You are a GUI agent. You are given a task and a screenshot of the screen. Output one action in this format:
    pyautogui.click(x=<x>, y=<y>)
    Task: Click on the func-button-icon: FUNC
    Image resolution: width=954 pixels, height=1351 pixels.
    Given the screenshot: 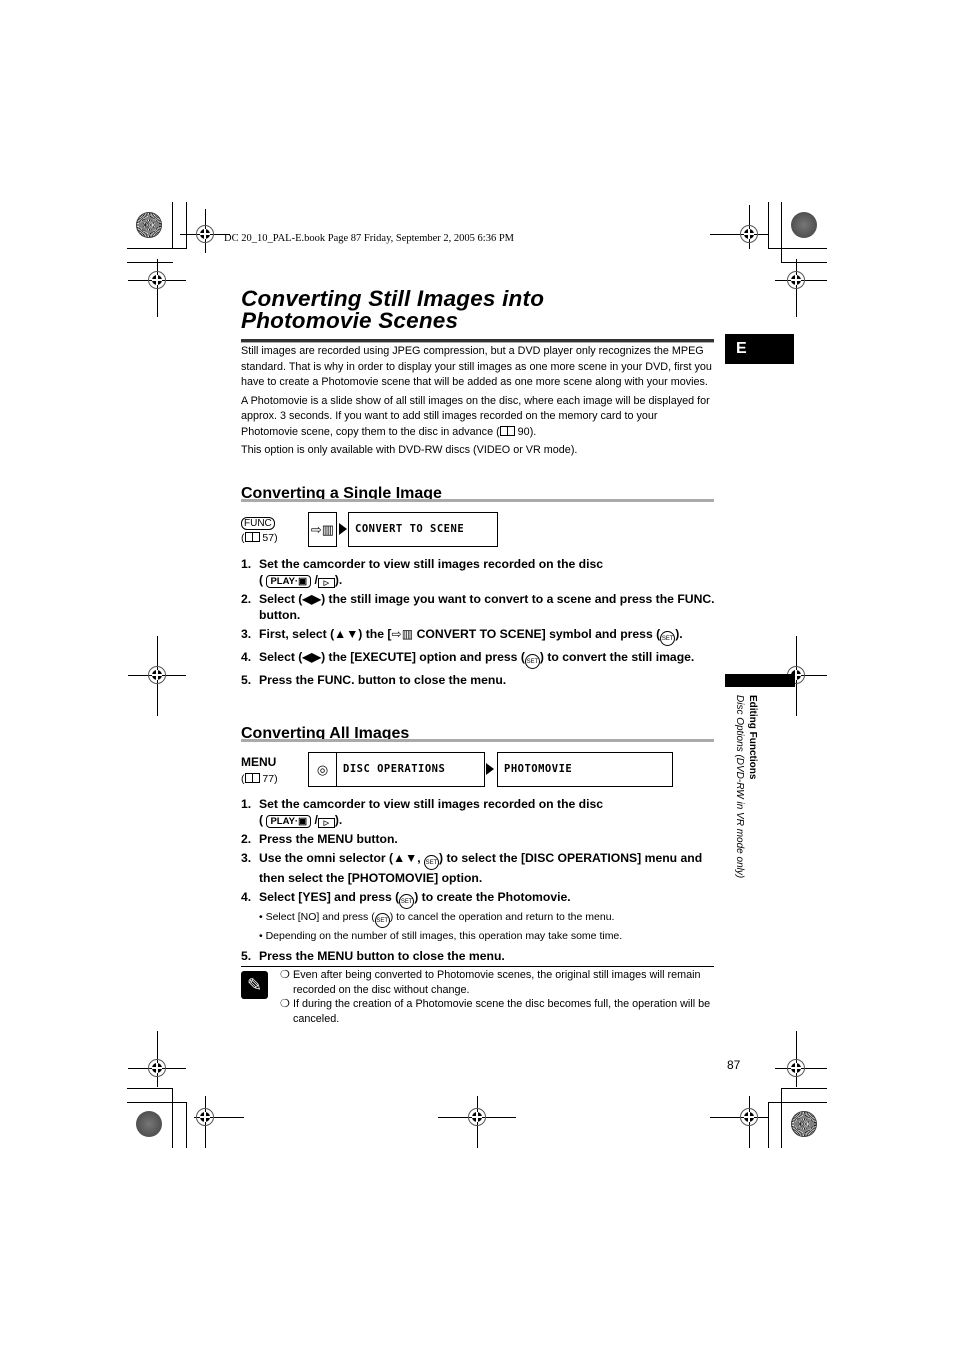 What is the action you would take?
    pyautogui.click(x=258, y=523)
    